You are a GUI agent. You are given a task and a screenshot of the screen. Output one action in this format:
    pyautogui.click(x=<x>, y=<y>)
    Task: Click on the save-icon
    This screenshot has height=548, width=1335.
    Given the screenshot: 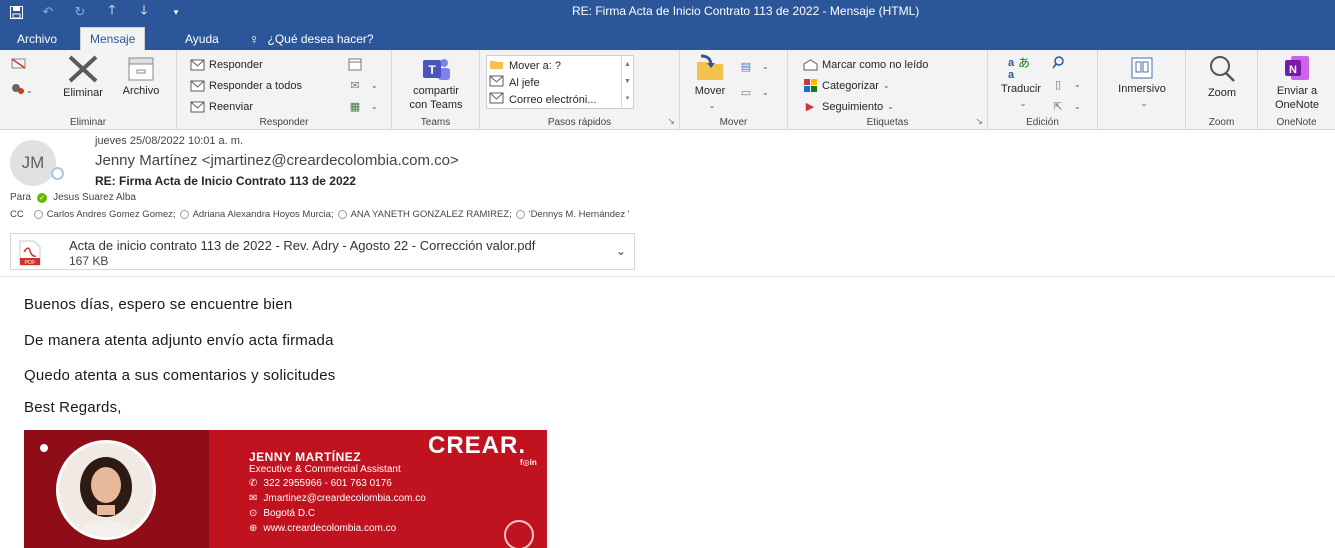 What is the action you would take?
    pyautogui.click(x=16, y=12)
    